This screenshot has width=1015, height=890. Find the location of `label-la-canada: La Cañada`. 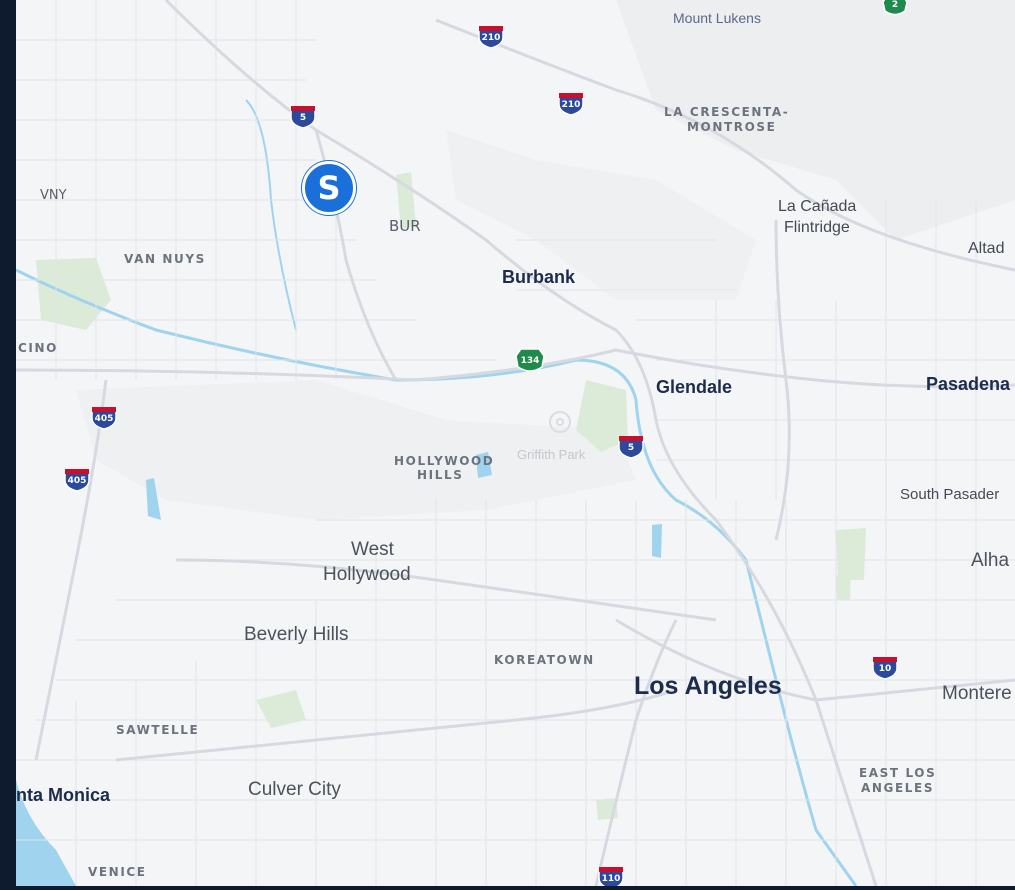

label-la-canada: La Cañada is located at coordinates (817, 206).